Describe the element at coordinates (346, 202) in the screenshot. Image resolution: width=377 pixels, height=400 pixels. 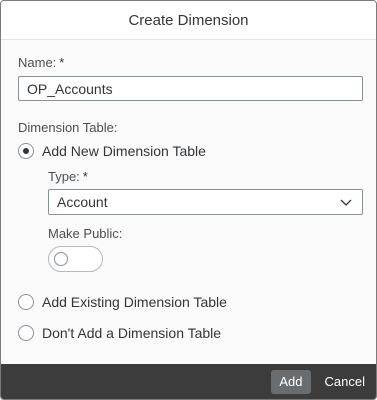
I see `chevron-down-icon` at that location.